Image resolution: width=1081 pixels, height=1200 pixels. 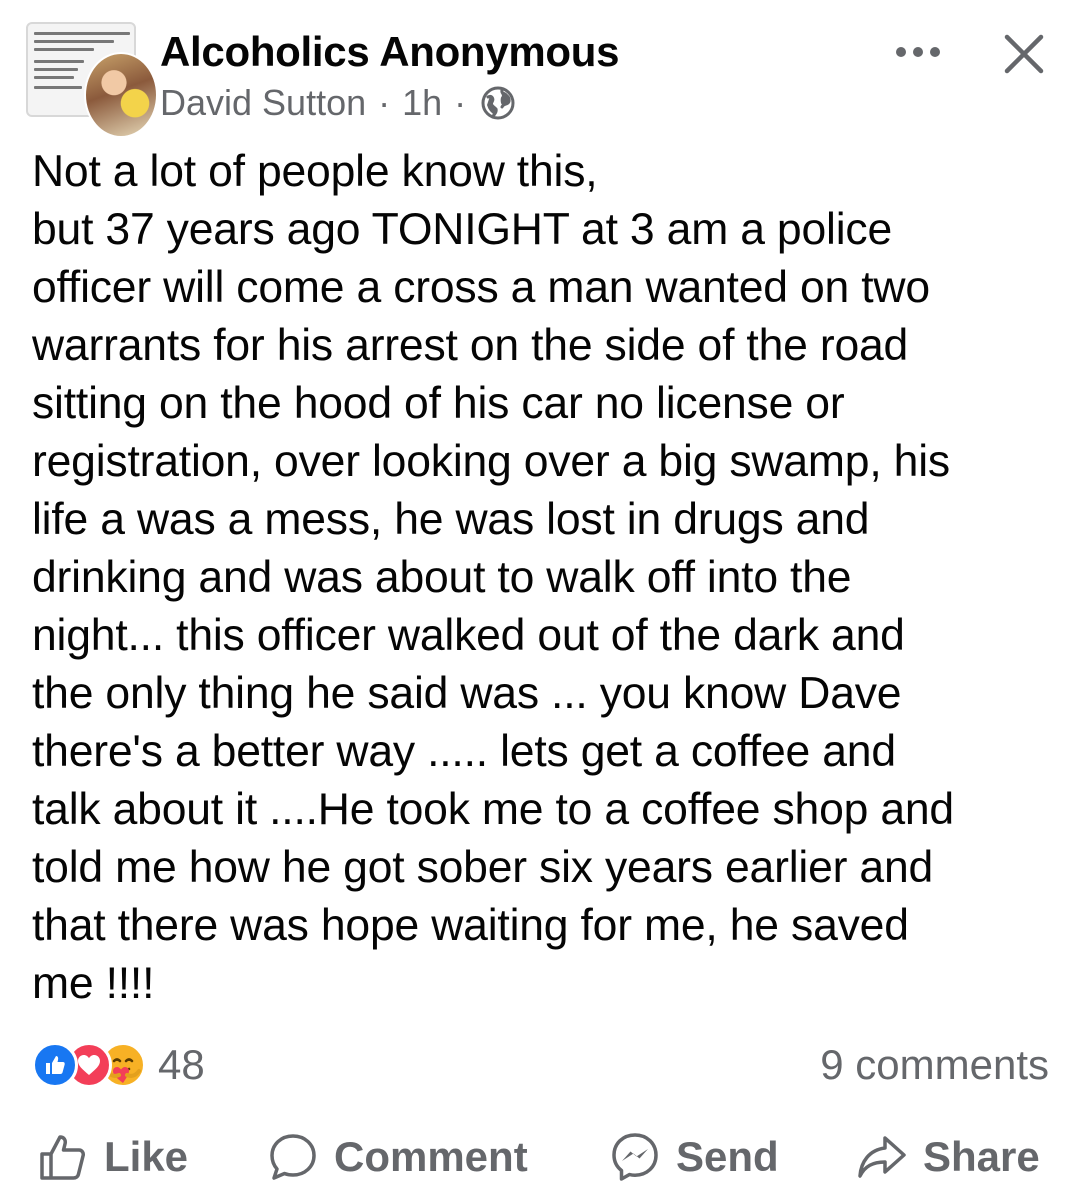 What do you see at coordinates (882, 1157) in the screenshot?
I see `share-icon` at bounding box center [882, 1157].